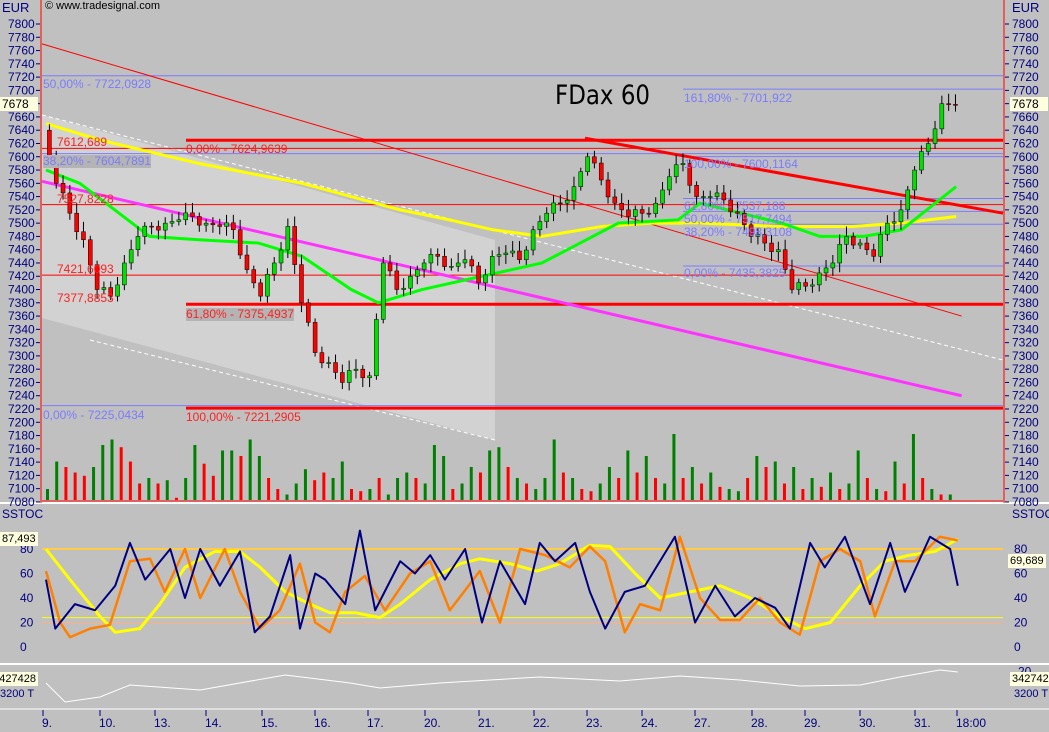 Image resolution: width=1049 pixels, height=732 pixels. I want to click on price-tick-label: 7780, so click(21, 37).